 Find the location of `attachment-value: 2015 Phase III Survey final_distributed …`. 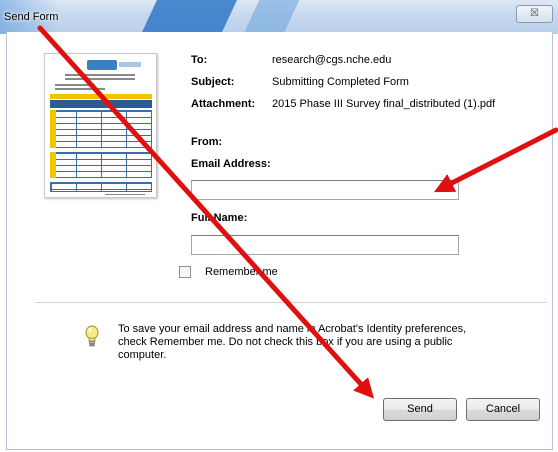

attachment-value: 2015 Phase III Survey final_distributed … is located at coordinates (384, 104).